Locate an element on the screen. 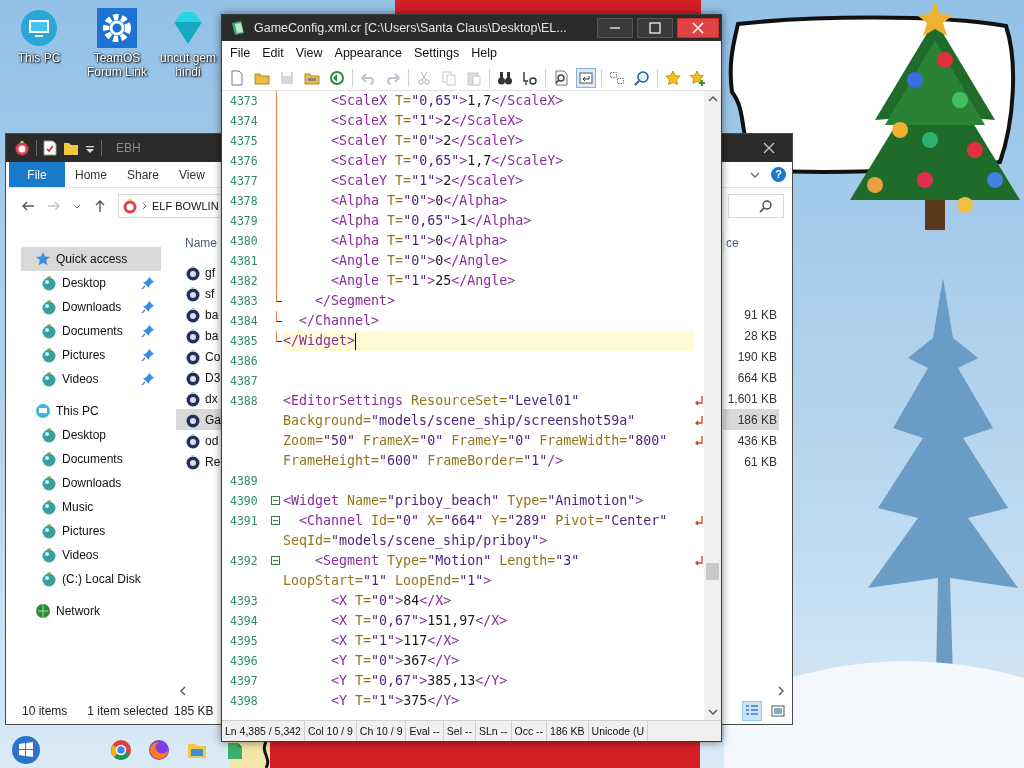  menu-item: Edit is located at coordinates (273, 53).